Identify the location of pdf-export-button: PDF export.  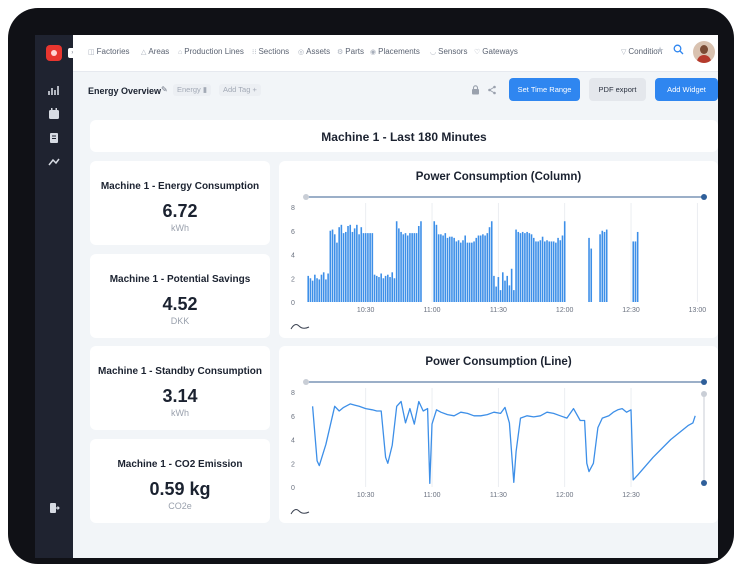
(617, 89).